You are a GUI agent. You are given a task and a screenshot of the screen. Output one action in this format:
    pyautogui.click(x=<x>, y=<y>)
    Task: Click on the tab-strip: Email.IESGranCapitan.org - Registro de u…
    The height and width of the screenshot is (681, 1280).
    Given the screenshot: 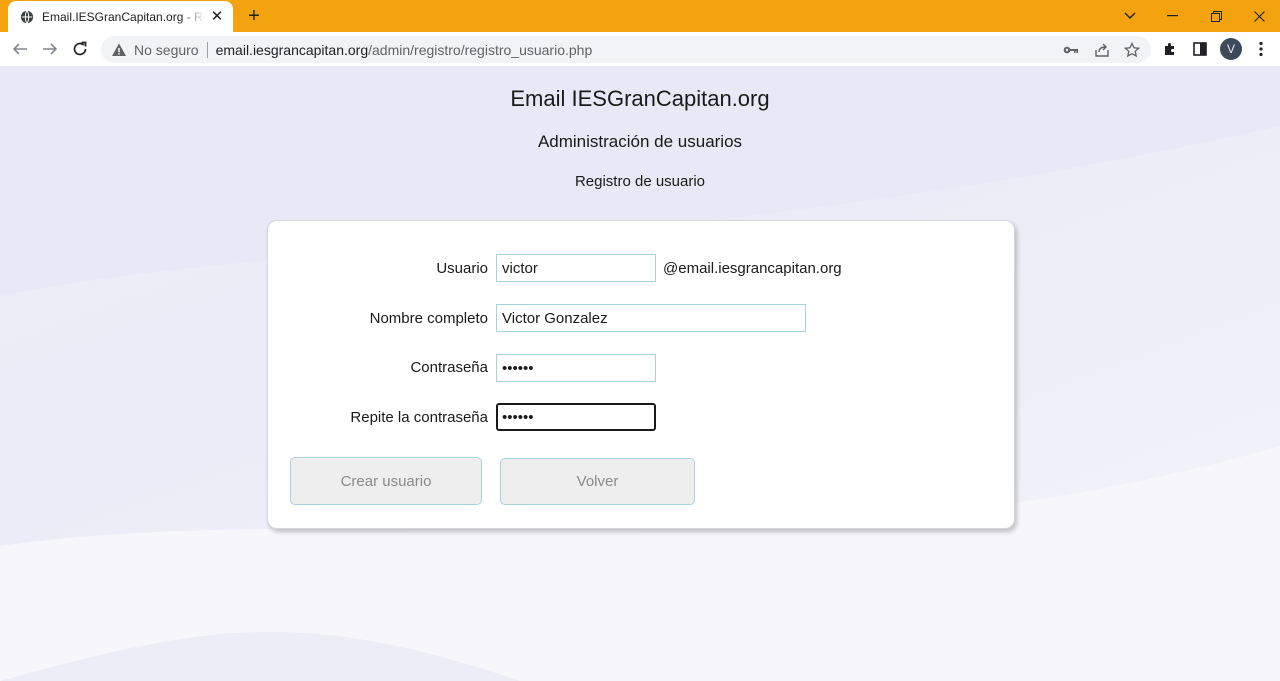 What is the action you would take?
    pyautogui.click(x=640, y=16)
    